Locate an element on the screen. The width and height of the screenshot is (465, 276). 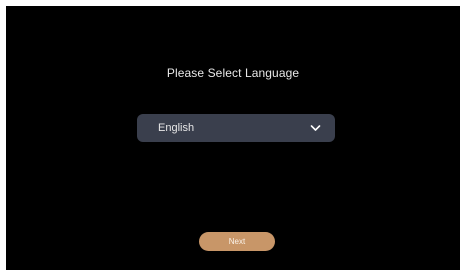
page-title: Please Select Language is located at coordinates (233, 73).